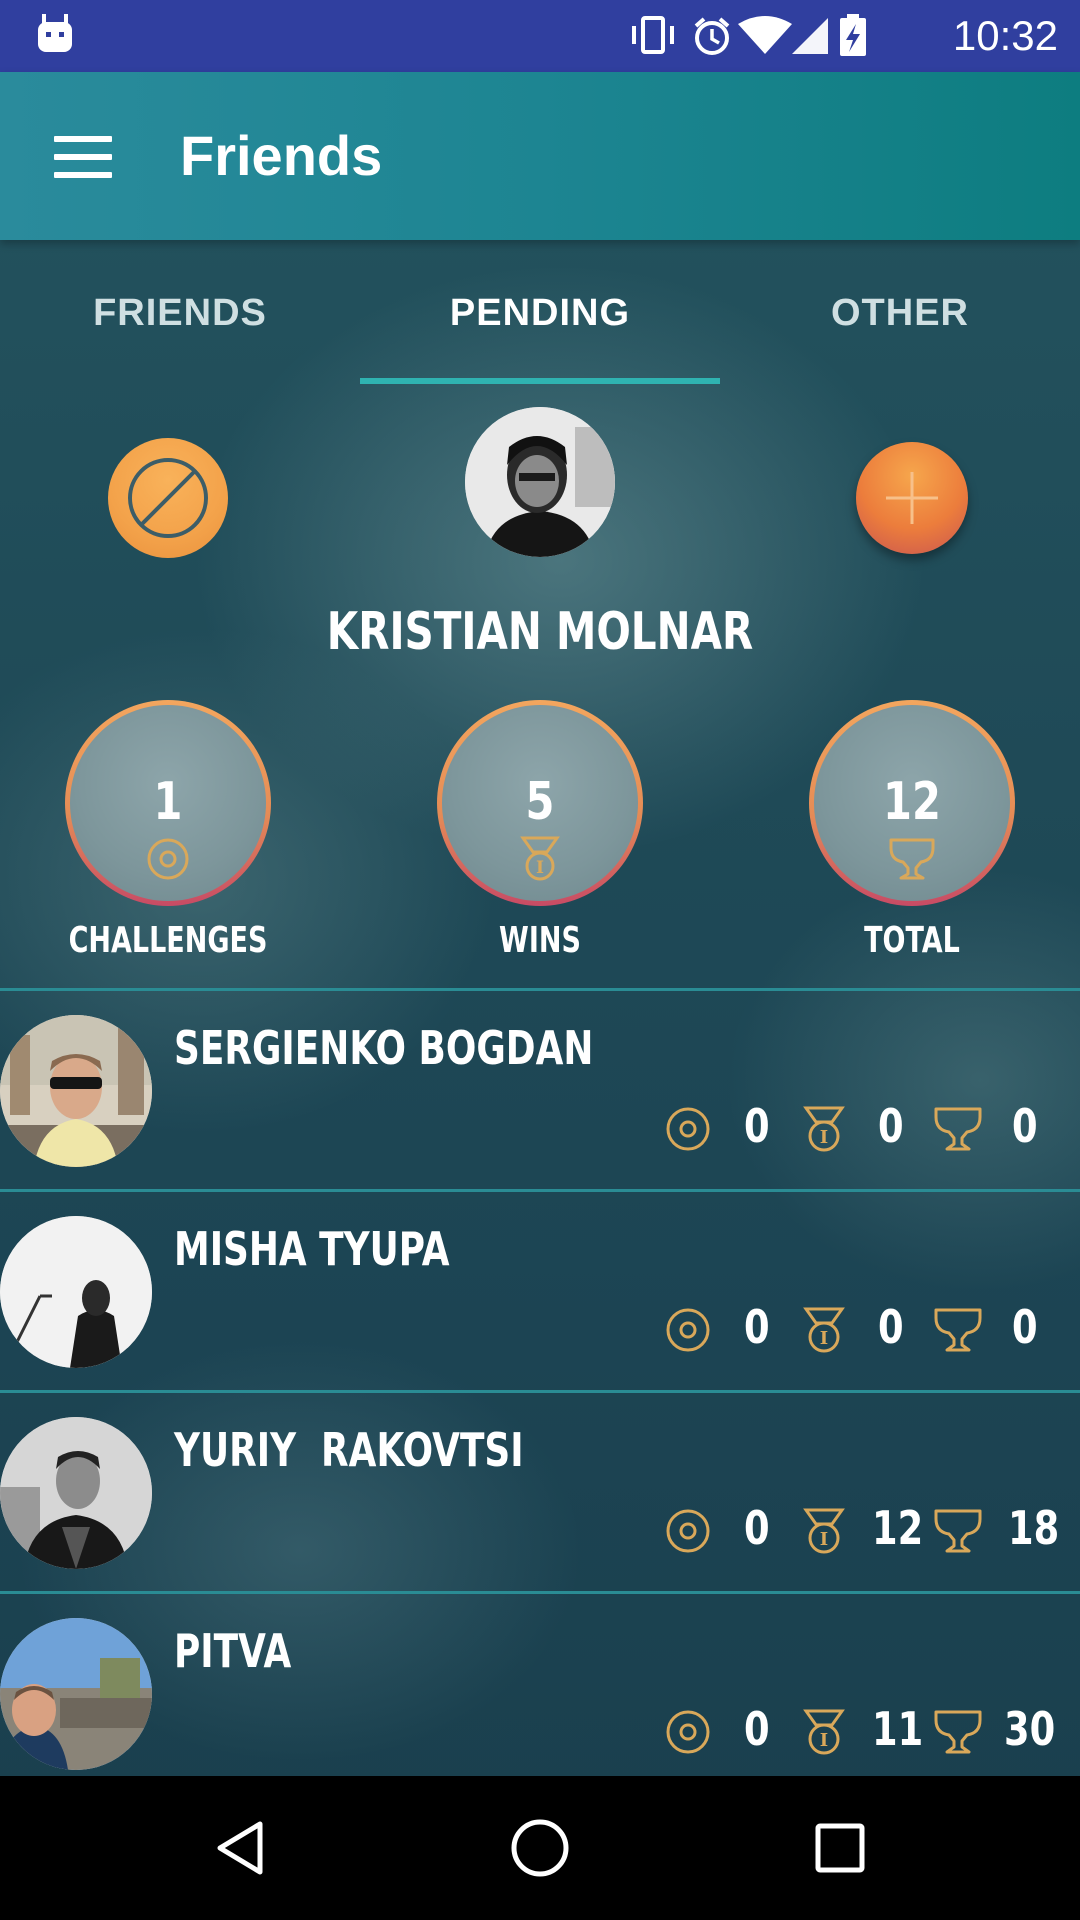  Describe the element at coordinates (1005, 35) in the screenshot. I see `status-time: 10:32` at that location.